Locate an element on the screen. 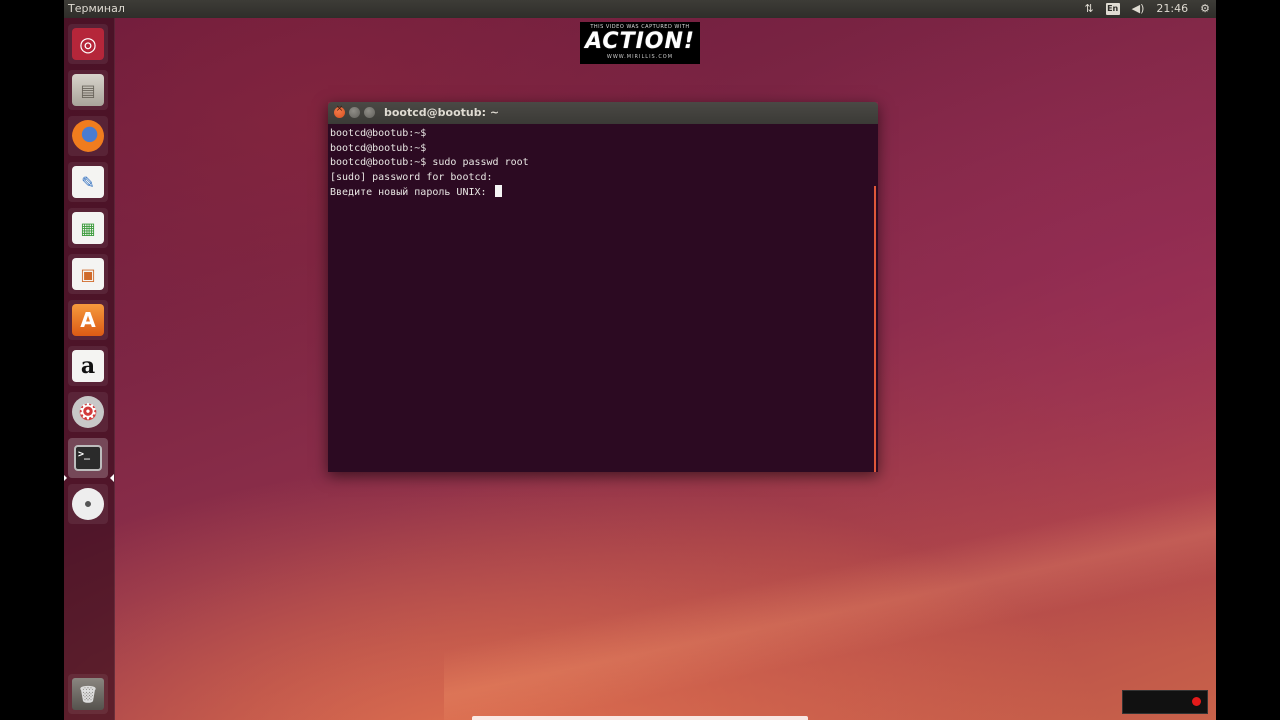  terminal-line: bootcd@bootub:~$ sudo passwd root is located at coordinates (429, 163).